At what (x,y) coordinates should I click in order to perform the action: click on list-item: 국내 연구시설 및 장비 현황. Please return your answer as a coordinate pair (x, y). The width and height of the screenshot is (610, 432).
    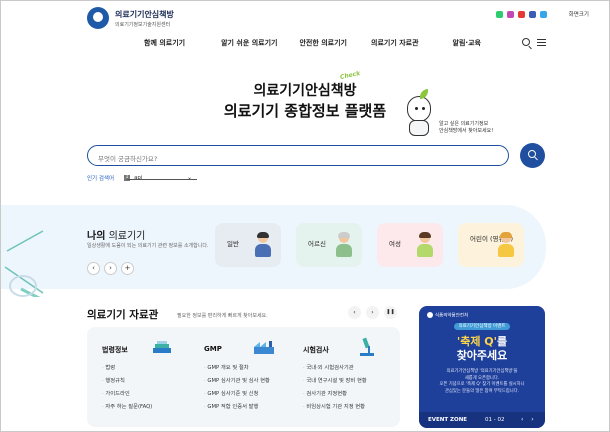
    Looking at the image, I should click on (334, 381).